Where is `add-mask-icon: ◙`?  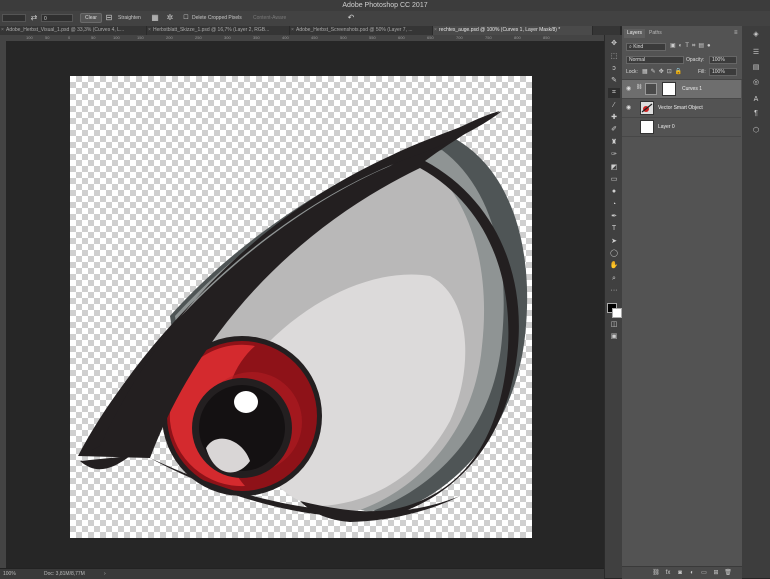
add-mask-icon: ◙ is located at coordinates (680, 573).